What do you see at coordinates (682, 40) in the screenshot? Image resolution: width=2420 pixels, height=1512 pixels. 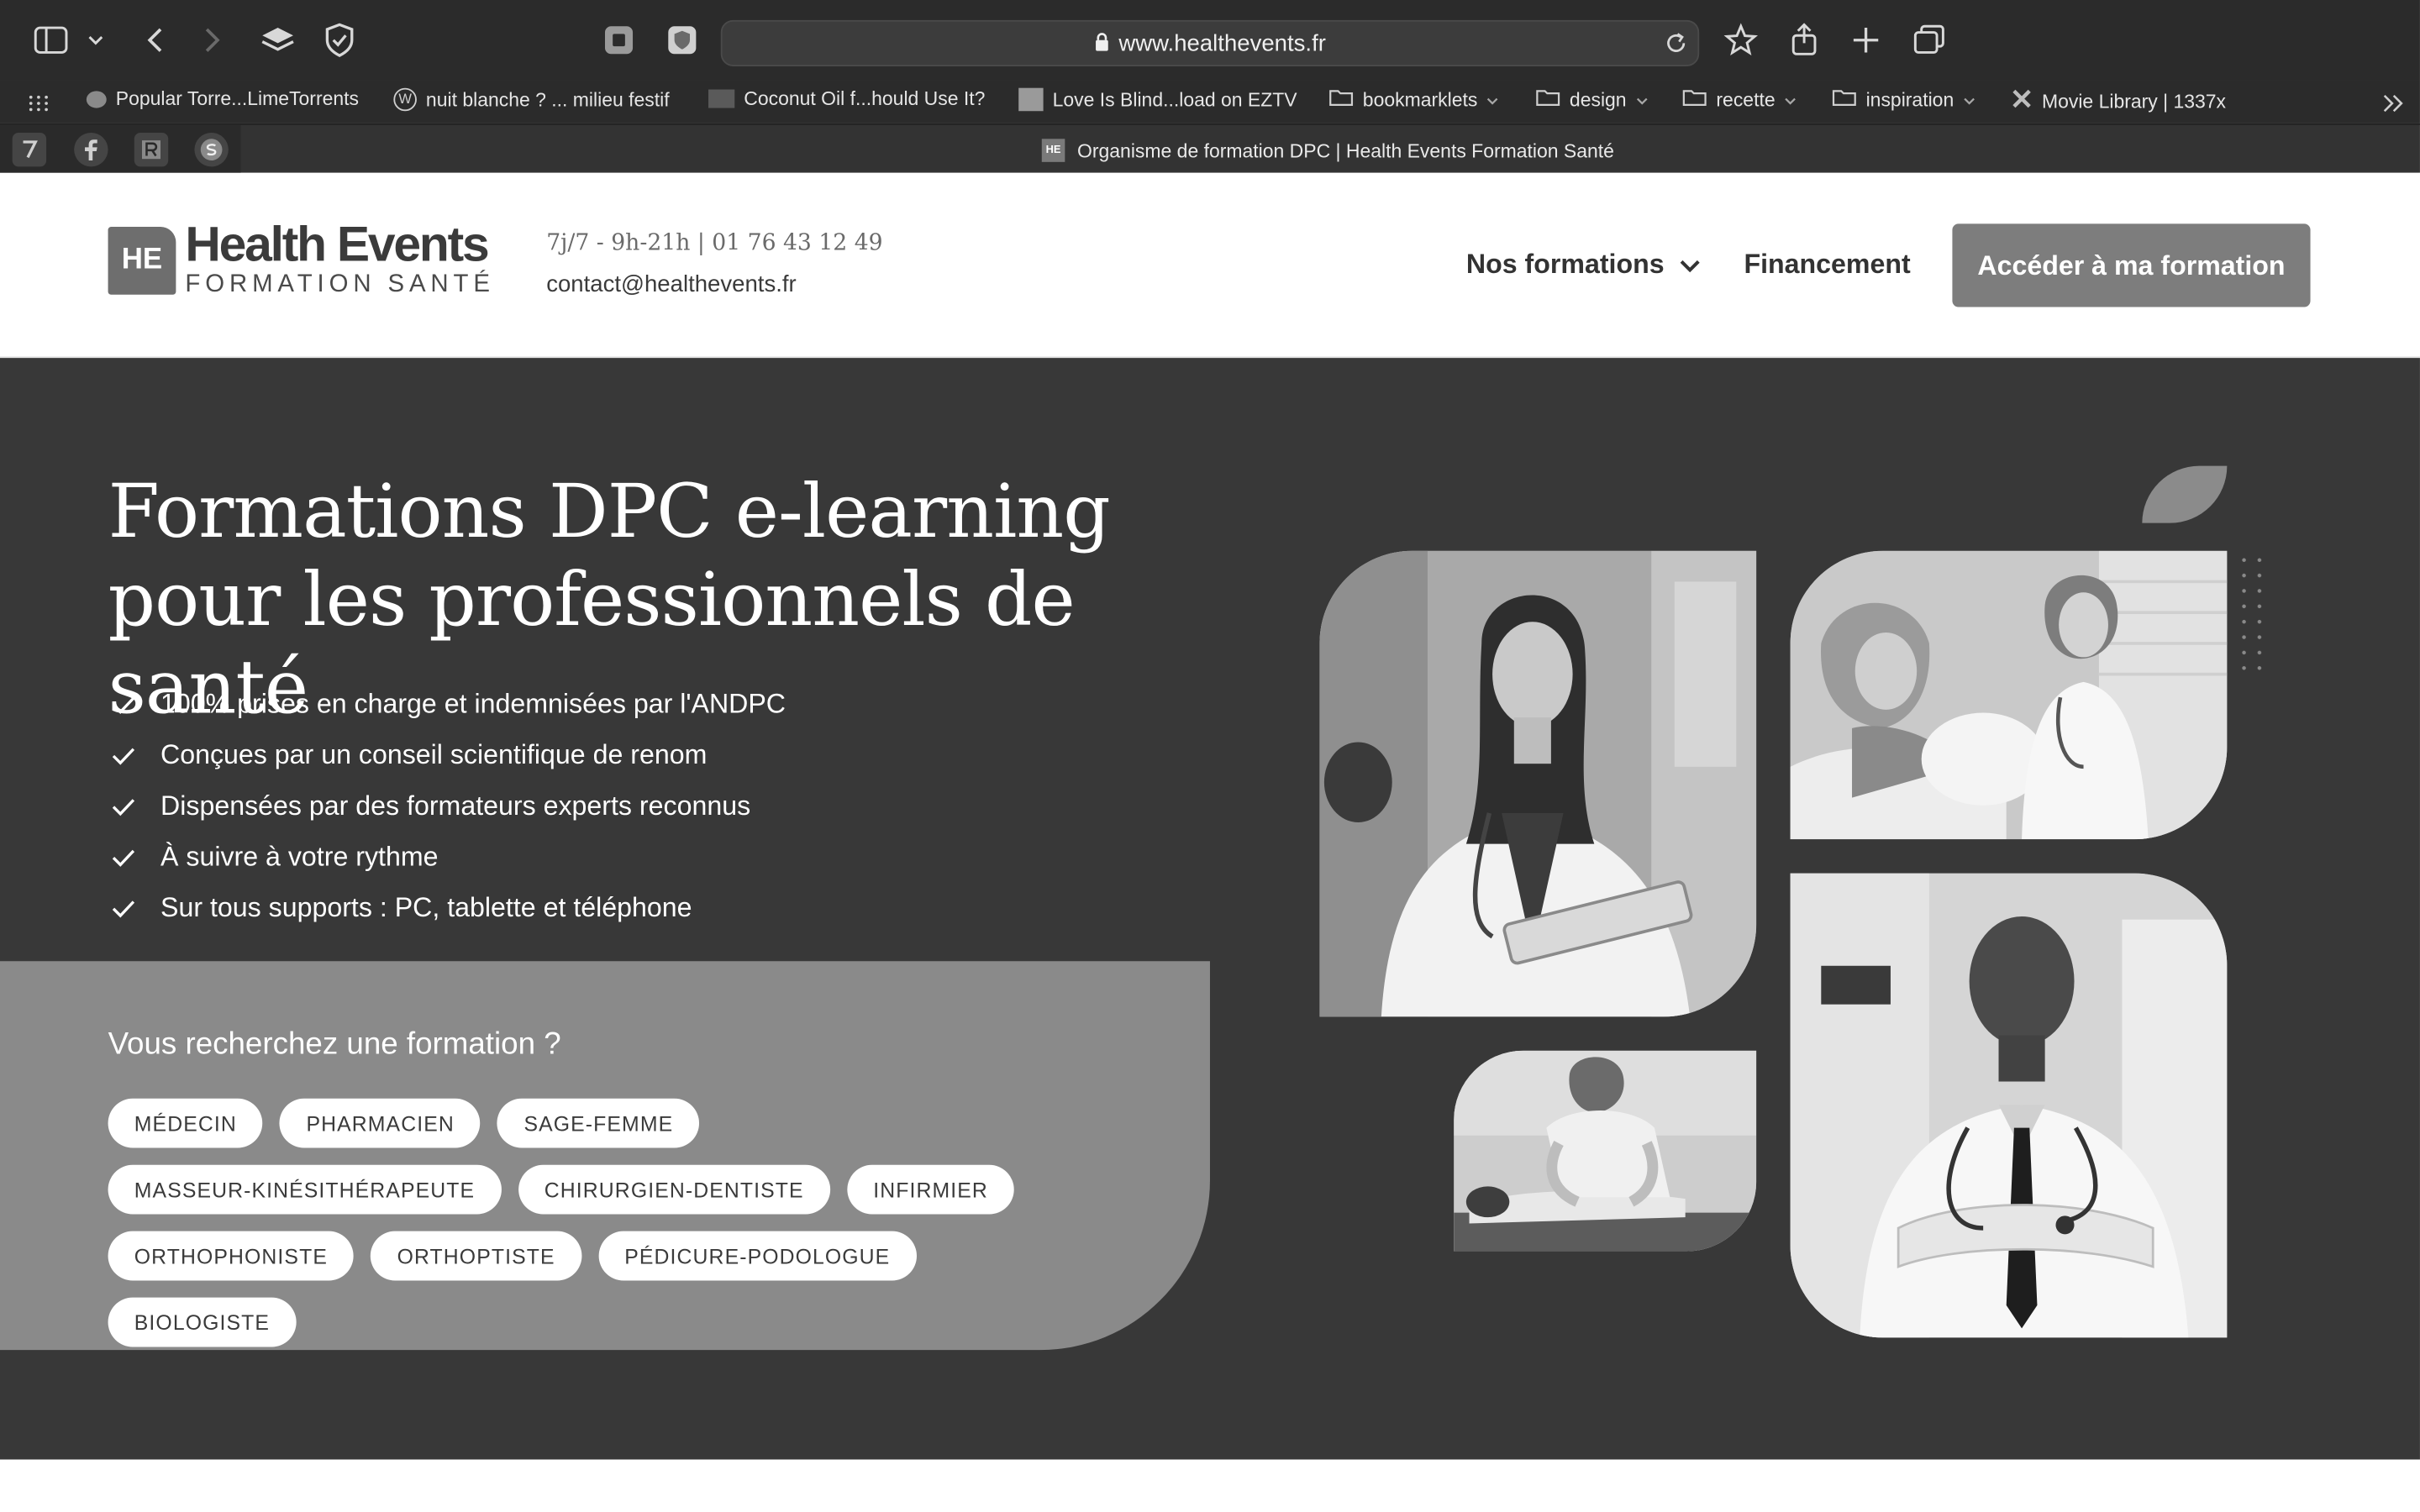 I see `brave-shield-icon` at bounding box center [682, 40].